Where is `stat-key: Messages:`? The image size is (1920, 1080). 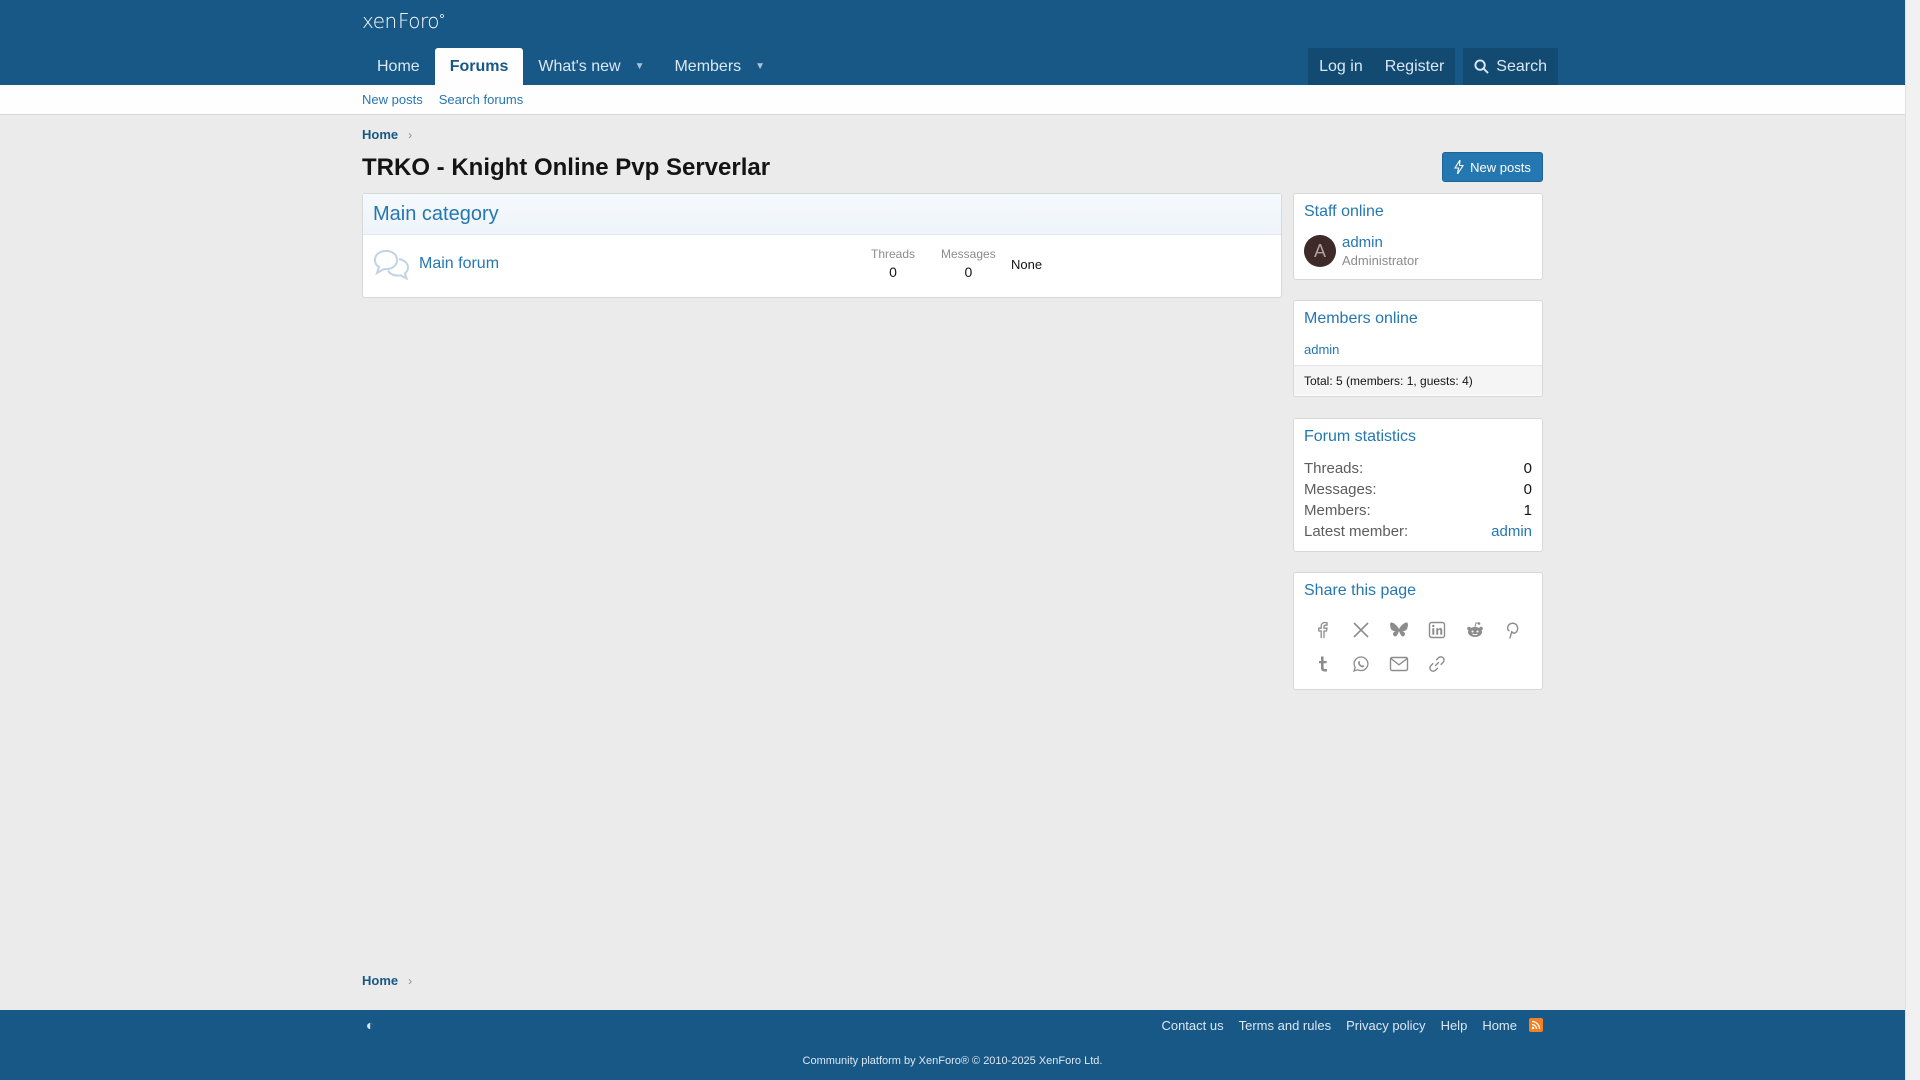
stat-key: Messages: is located at coordinates (1340, 489).